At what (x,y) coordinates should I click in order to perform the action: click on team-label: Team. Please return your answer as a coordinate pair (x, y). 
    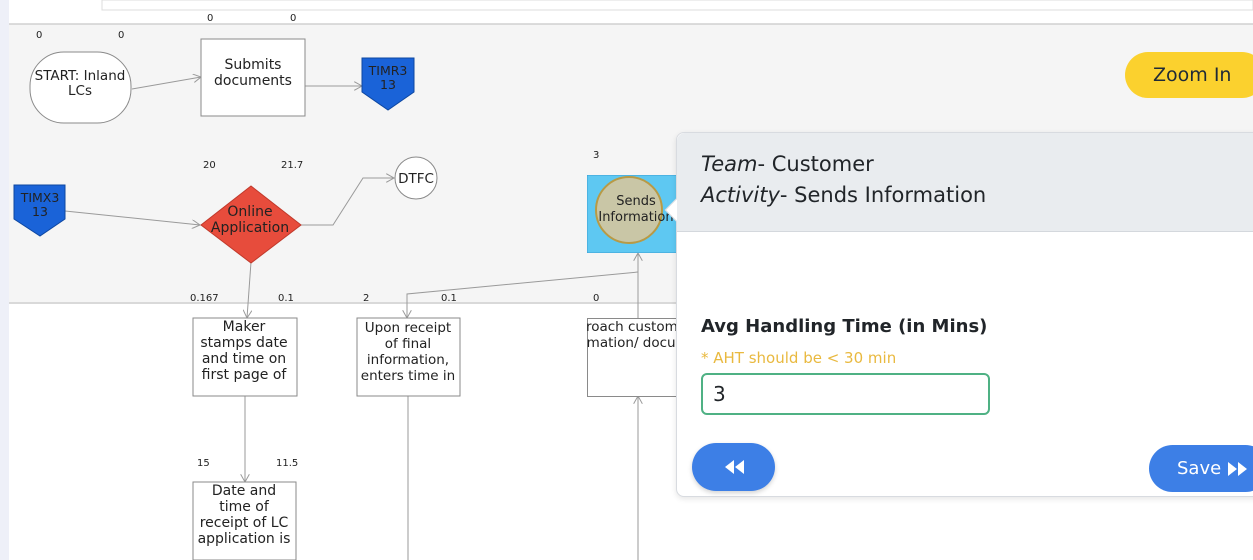
    Looking at the image, I should click on (729, 164).